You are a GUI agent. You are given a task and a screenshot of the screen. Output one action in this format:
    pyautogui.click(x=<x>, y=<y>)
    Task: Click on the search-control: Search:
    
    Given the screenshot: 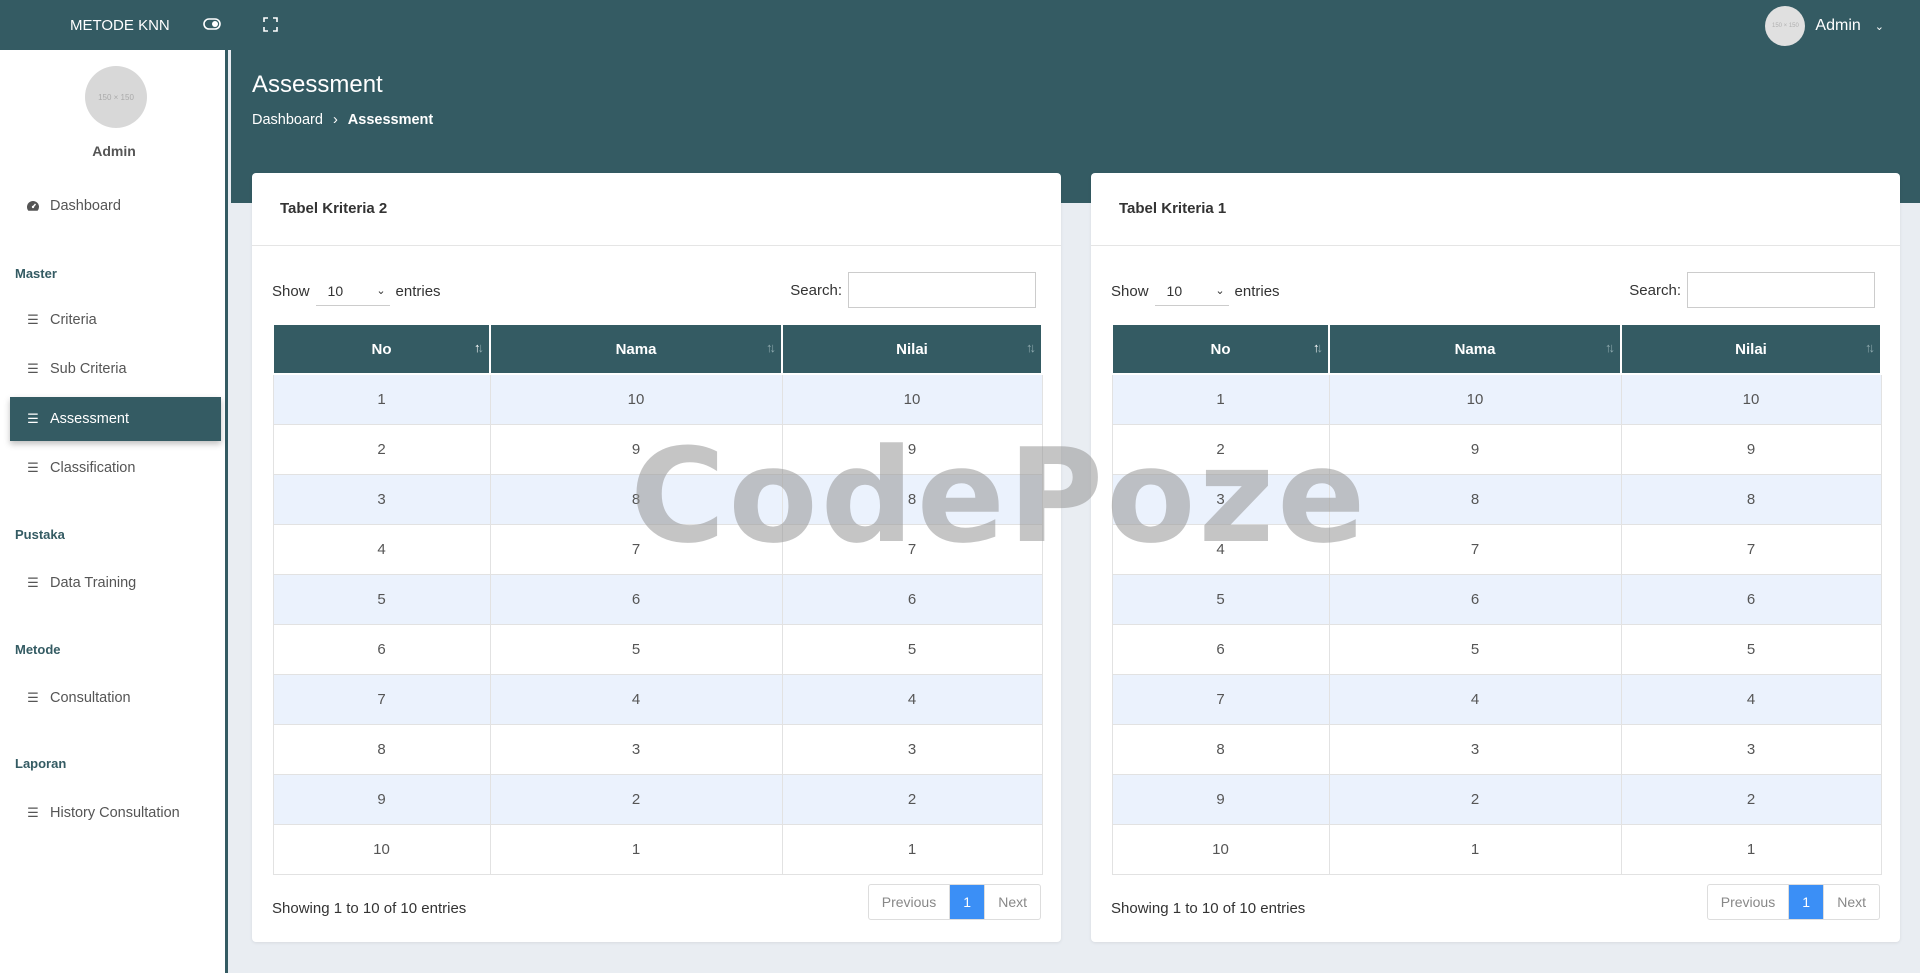 What is the action you would take?
    pyautogui.click(x=913, y=290)
    